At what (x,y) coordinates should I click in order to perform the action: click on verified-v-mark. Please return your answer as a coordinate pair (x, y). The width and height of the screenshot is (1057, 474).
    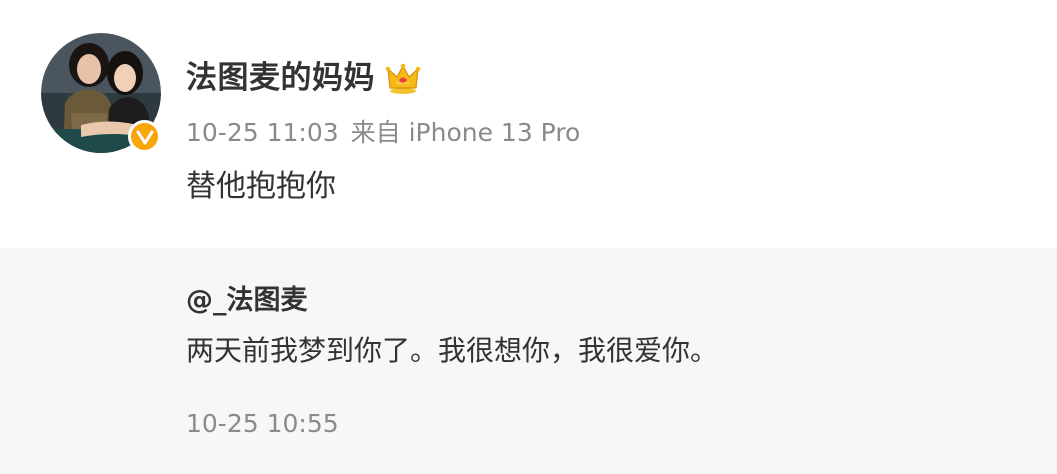
    Looking at the image, I should click on (144, 137).